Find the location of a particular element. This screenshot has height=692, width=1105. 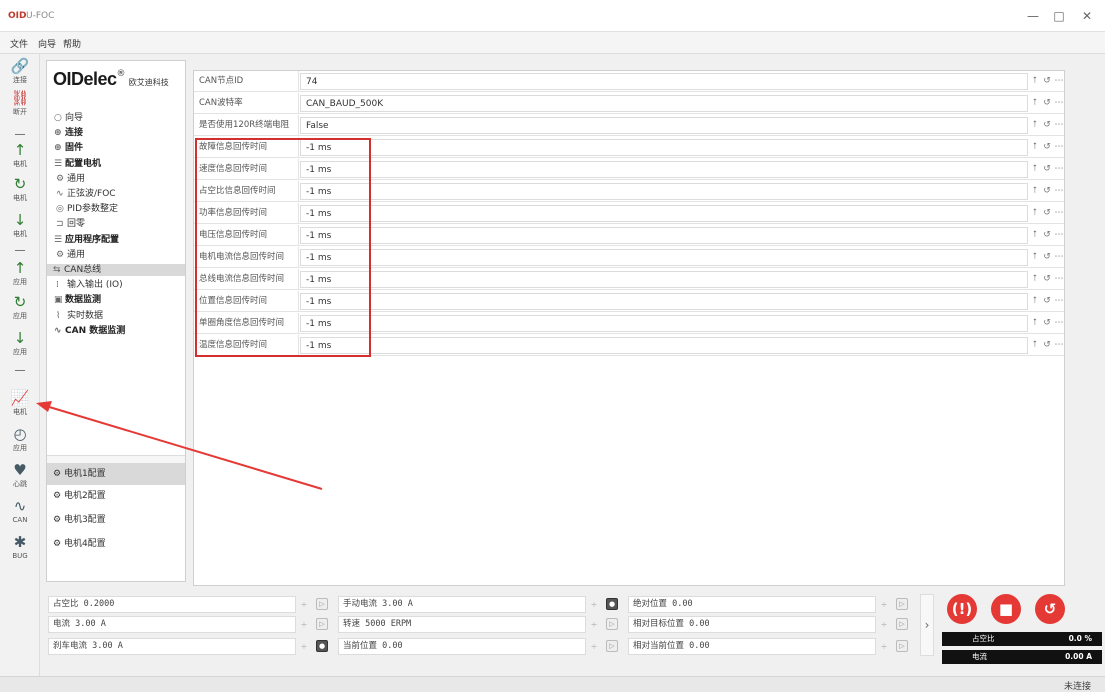

toolbar-heart-icon-10: ♥ 心跳 is located at coordinates (20, 478).